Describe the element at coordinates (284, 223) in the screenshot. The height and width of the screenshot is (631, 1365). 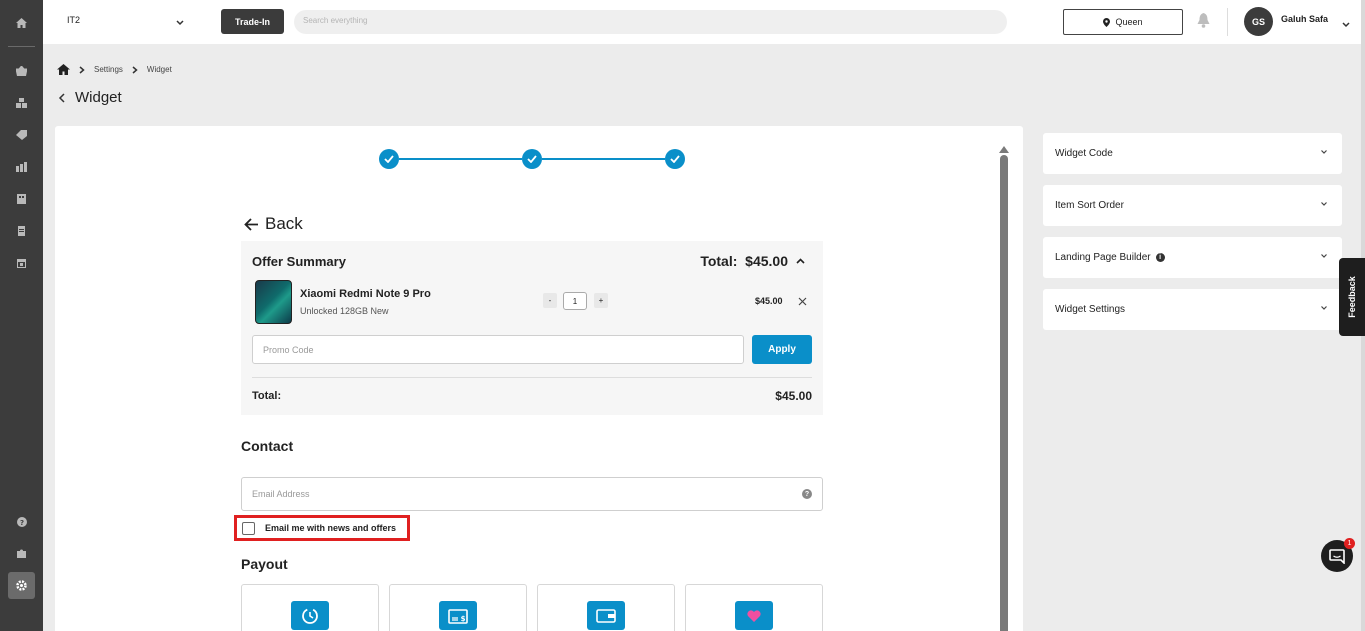
I see `back-label: Back` at that location.